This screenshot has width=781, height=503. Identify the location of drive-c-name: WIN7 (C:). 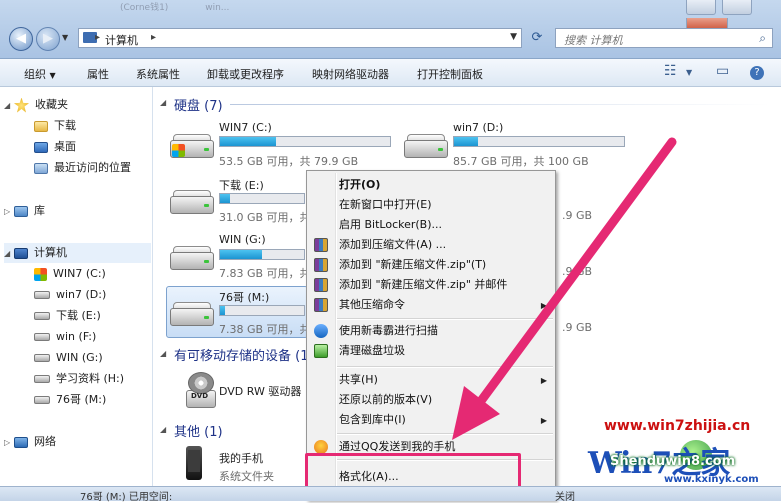
(245, 127).